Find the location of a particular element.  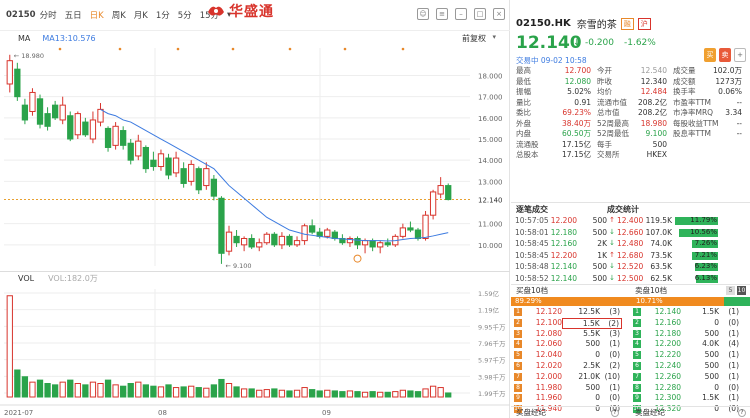

depth-5-button: 5 is located at coordinates (730, 290).